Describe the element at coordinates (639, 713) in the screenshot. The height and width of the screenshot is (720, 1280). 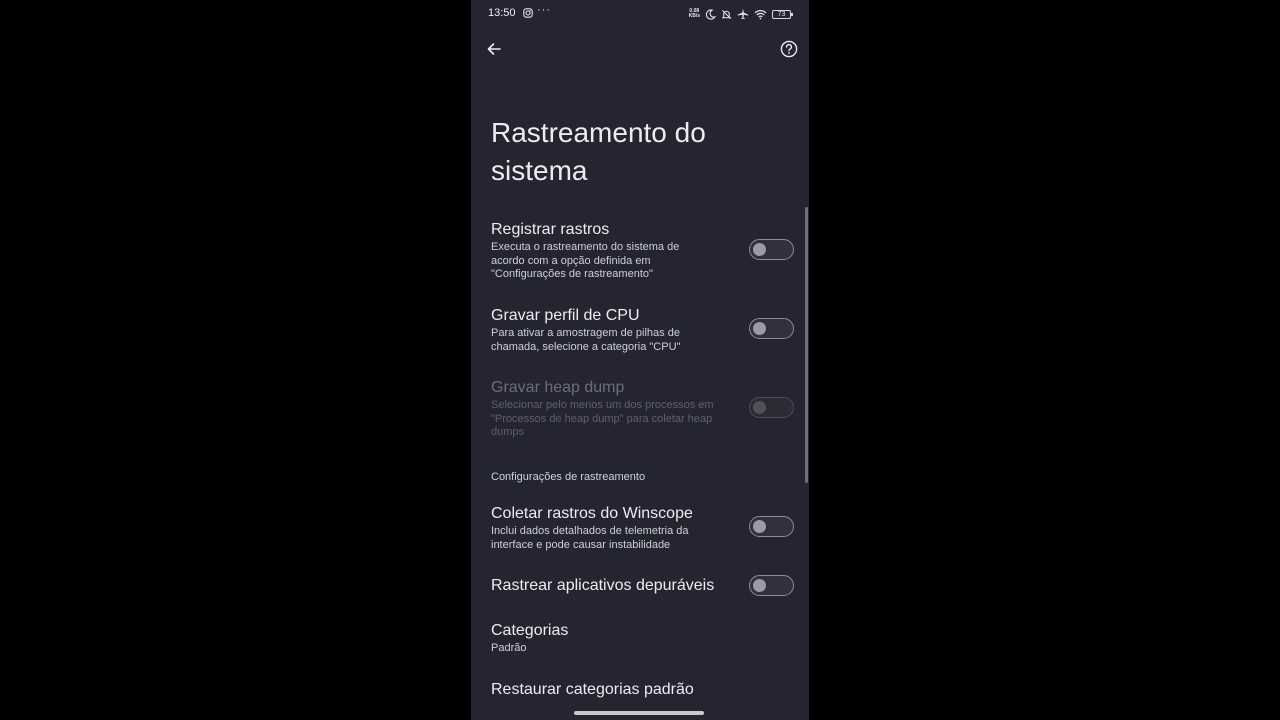
I see `home-indicator` at that location.